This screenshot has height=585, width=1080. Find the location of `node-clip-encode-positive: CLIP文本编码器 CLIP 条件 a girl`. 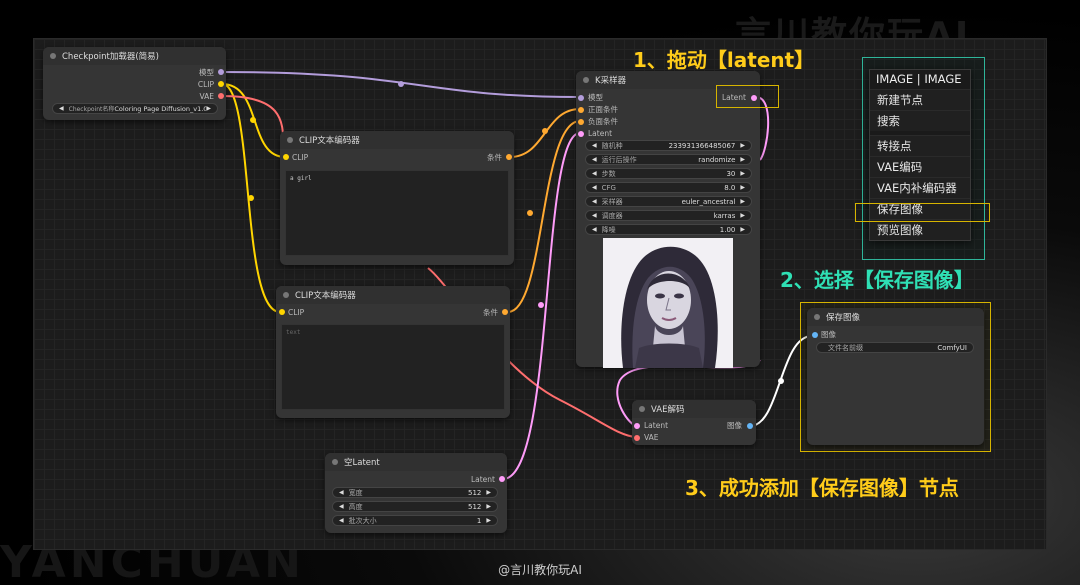

node-clip-encode-positive: CLIP文本编码器 CLIP 条件 a girl is located at coordinates (397, 198).